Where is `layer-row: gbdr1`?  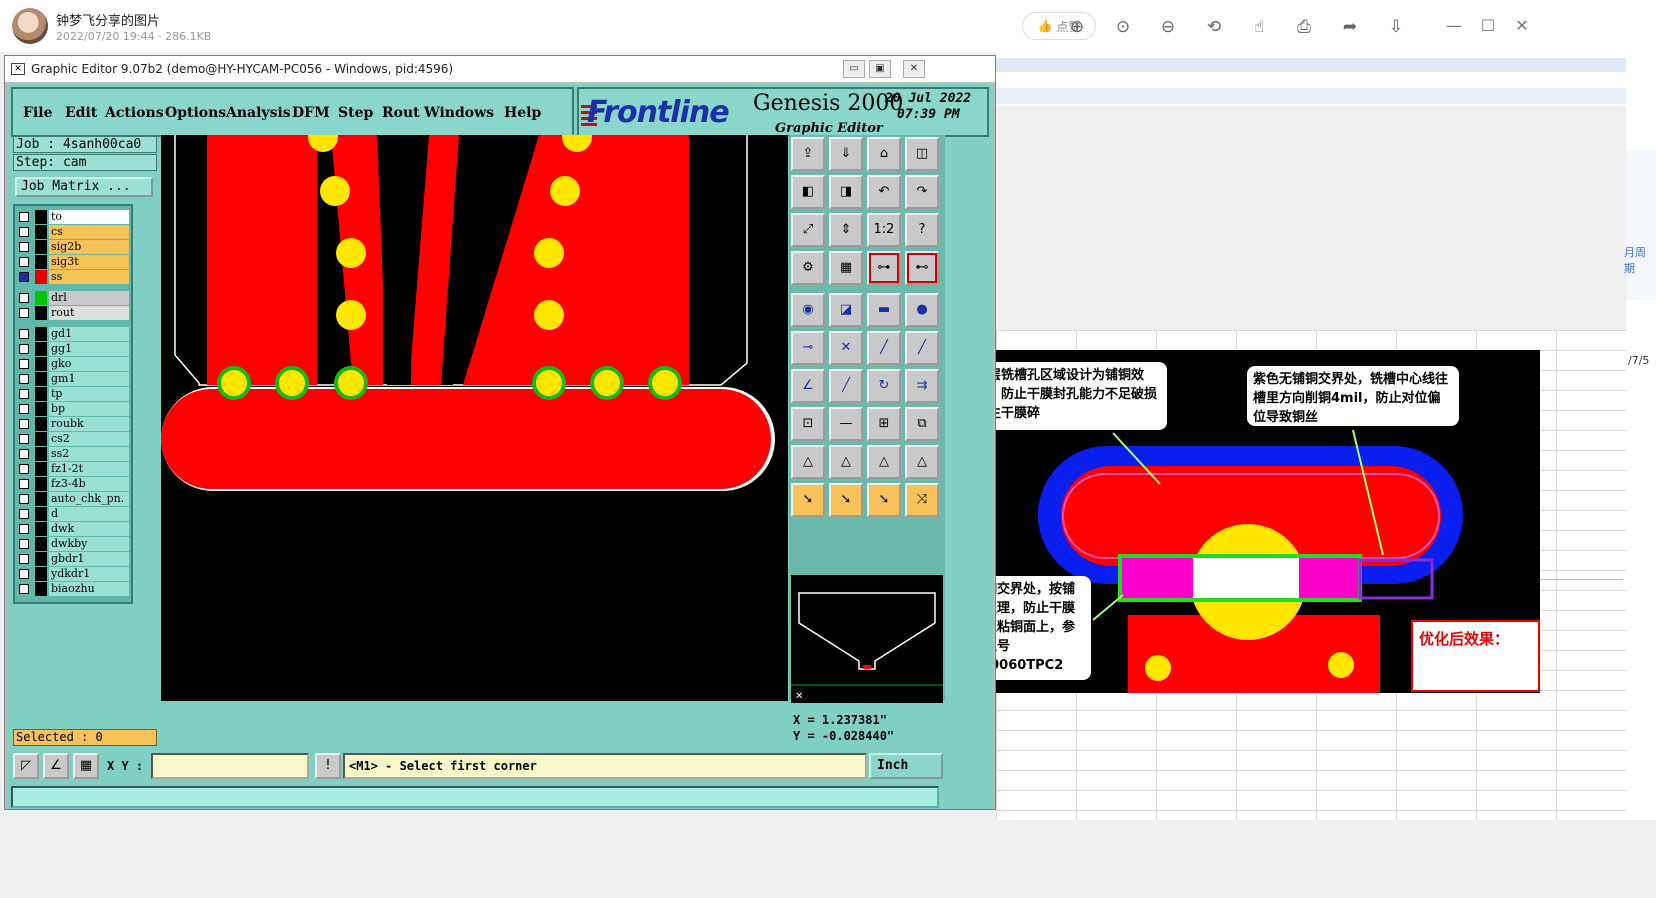 layer-row: gbdr1 is located at coordinates (73, 559).